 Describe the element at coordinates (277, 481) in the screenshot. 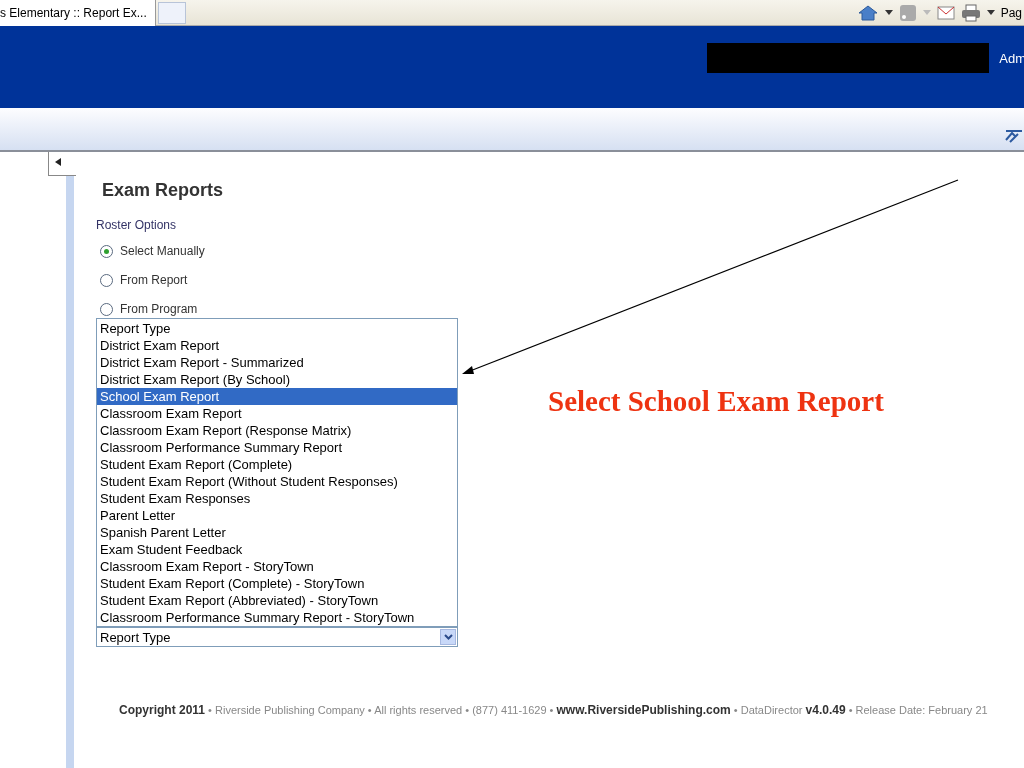

I see `dropdown-option: Student Exam Report (Without Student Responses)` at that location.